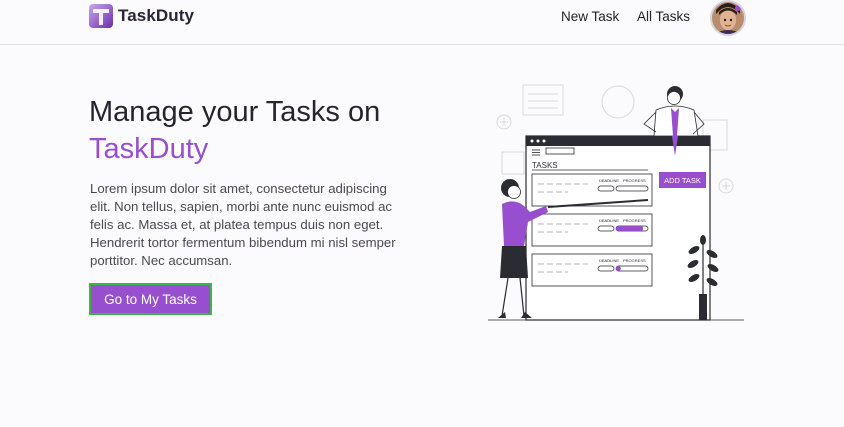  What do you see at coordinates (422, 22) in the screenshot?
I see `navbar: TaskDuty New Task All Tasks` at bounding box center [422, 22].